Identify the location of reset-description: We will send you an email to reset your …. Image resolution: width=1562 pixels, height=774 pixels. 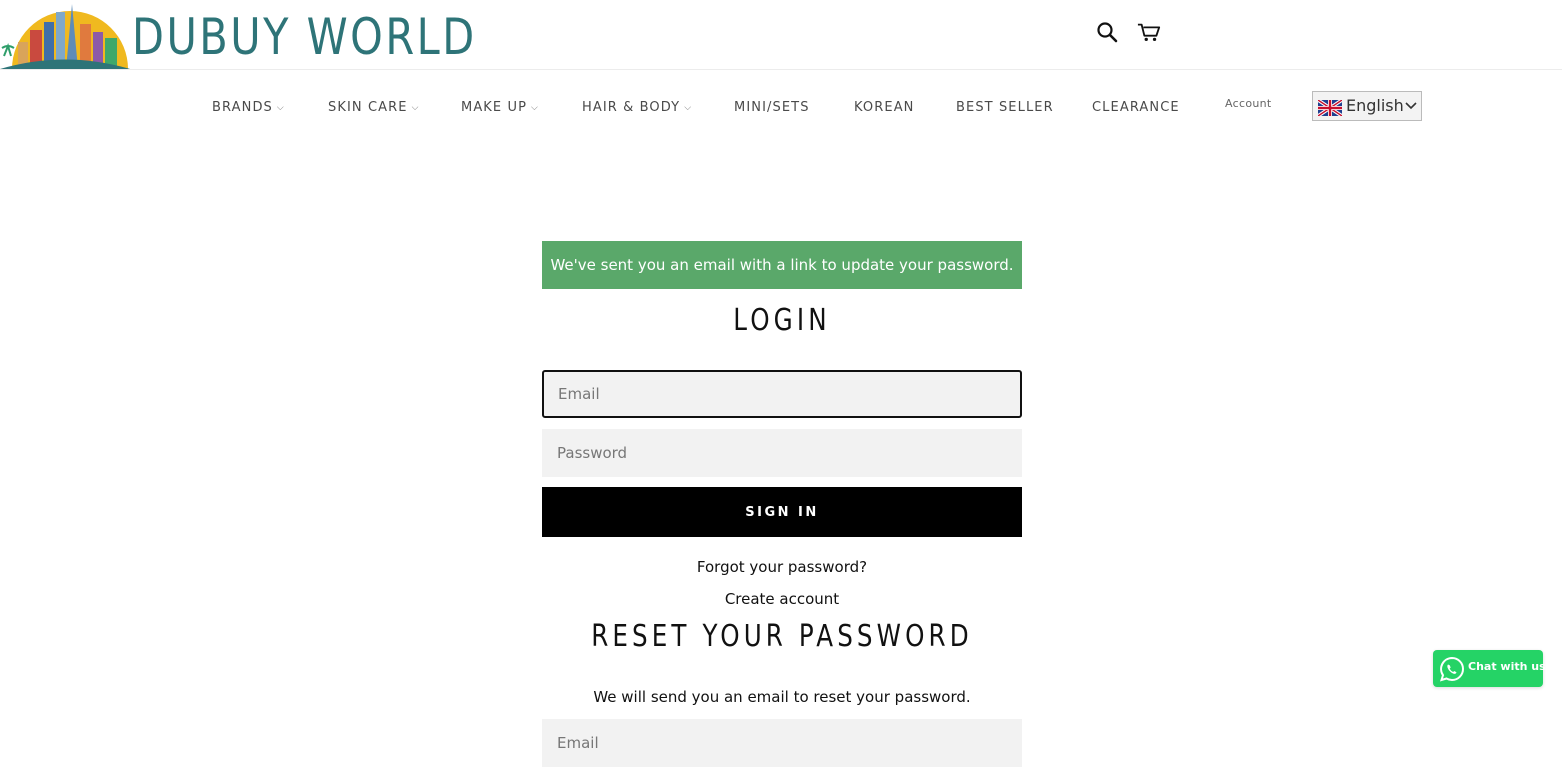
(782, 697).